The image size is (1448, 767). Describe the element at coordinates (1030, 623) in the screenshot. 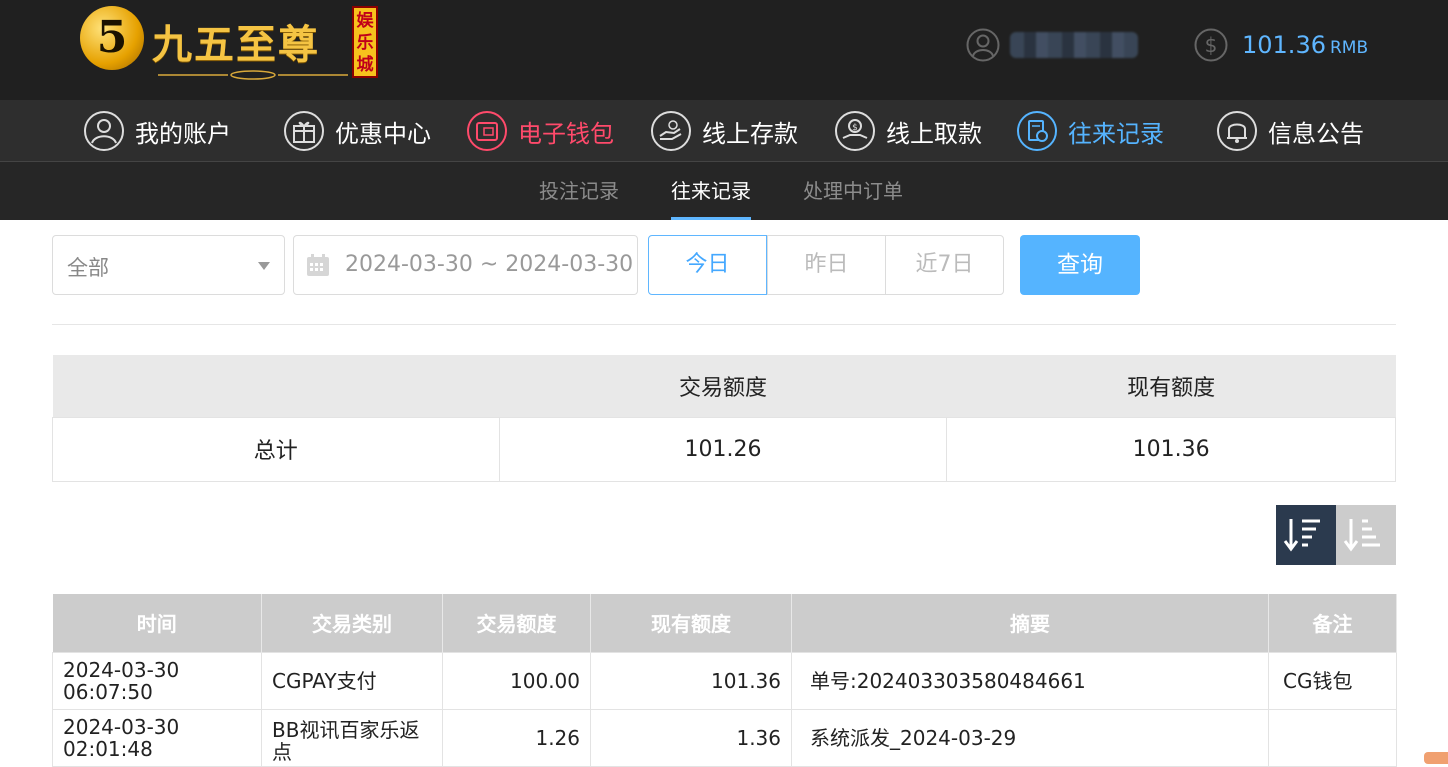

I see `column-header-summary: 摘要` at that location.